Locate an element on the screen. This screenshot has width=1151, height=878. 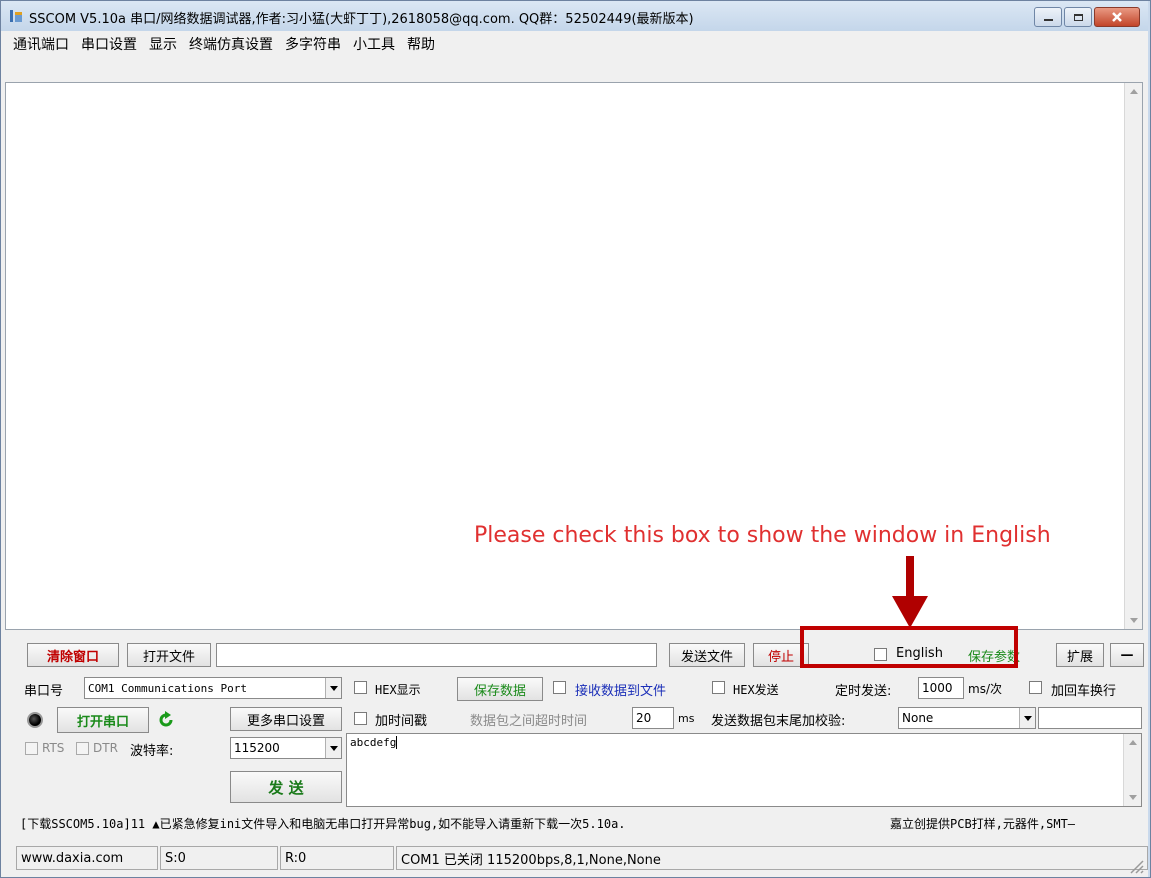
menu-help: 帮助 is located at coordinates (421, 44).